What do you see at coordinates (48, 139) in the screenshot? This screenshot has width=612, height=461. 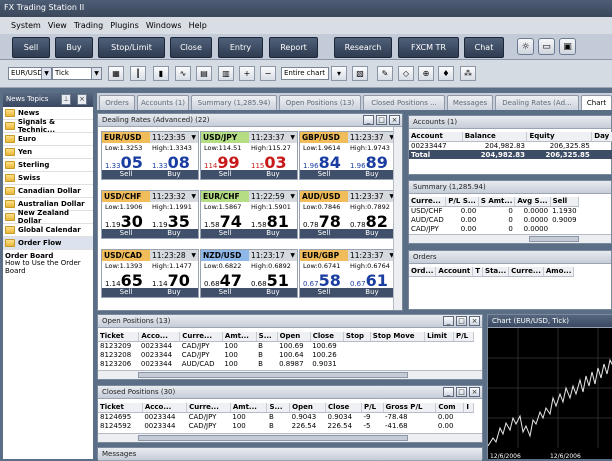 I see `news-item: Euro` at bounding box center [48, 139].